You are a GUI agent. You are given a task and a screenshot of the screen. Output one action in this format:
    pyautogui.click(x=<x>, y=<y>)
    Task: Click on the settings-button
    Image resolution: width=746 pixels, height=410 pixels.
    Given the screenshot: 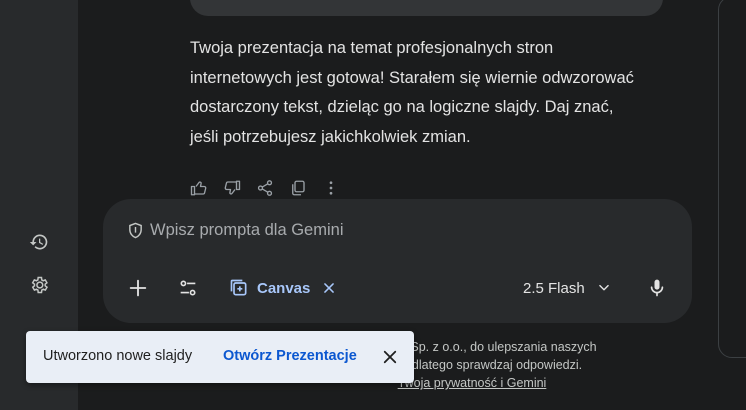 What is the action you would take?
    pyautogui.click(x=39, y=285)
    